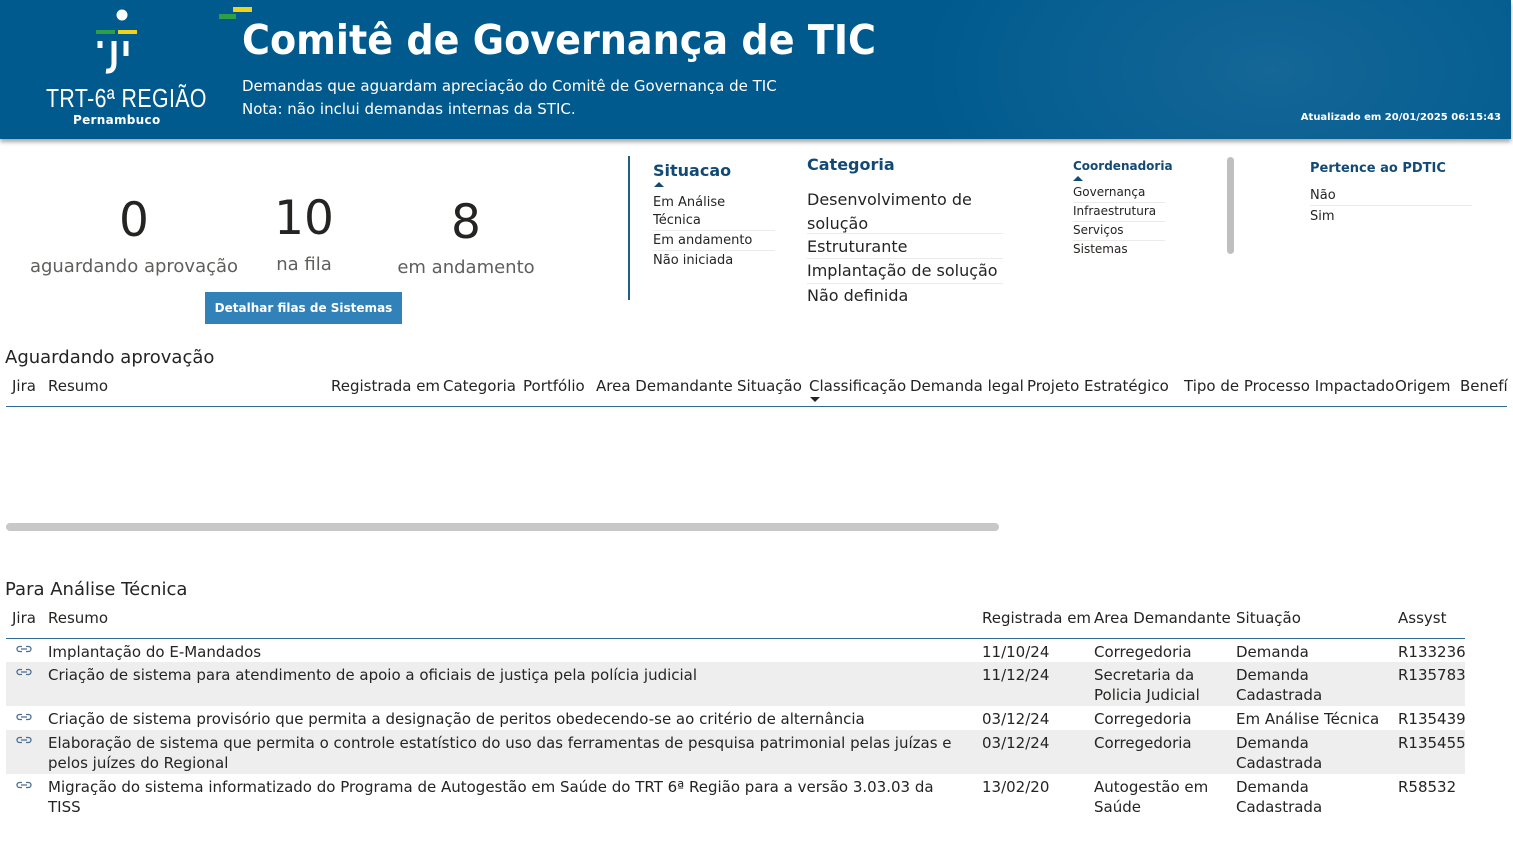 The image size is (1513, 850). I want to click on cell-assyst: R133236, so click(1432, 652).